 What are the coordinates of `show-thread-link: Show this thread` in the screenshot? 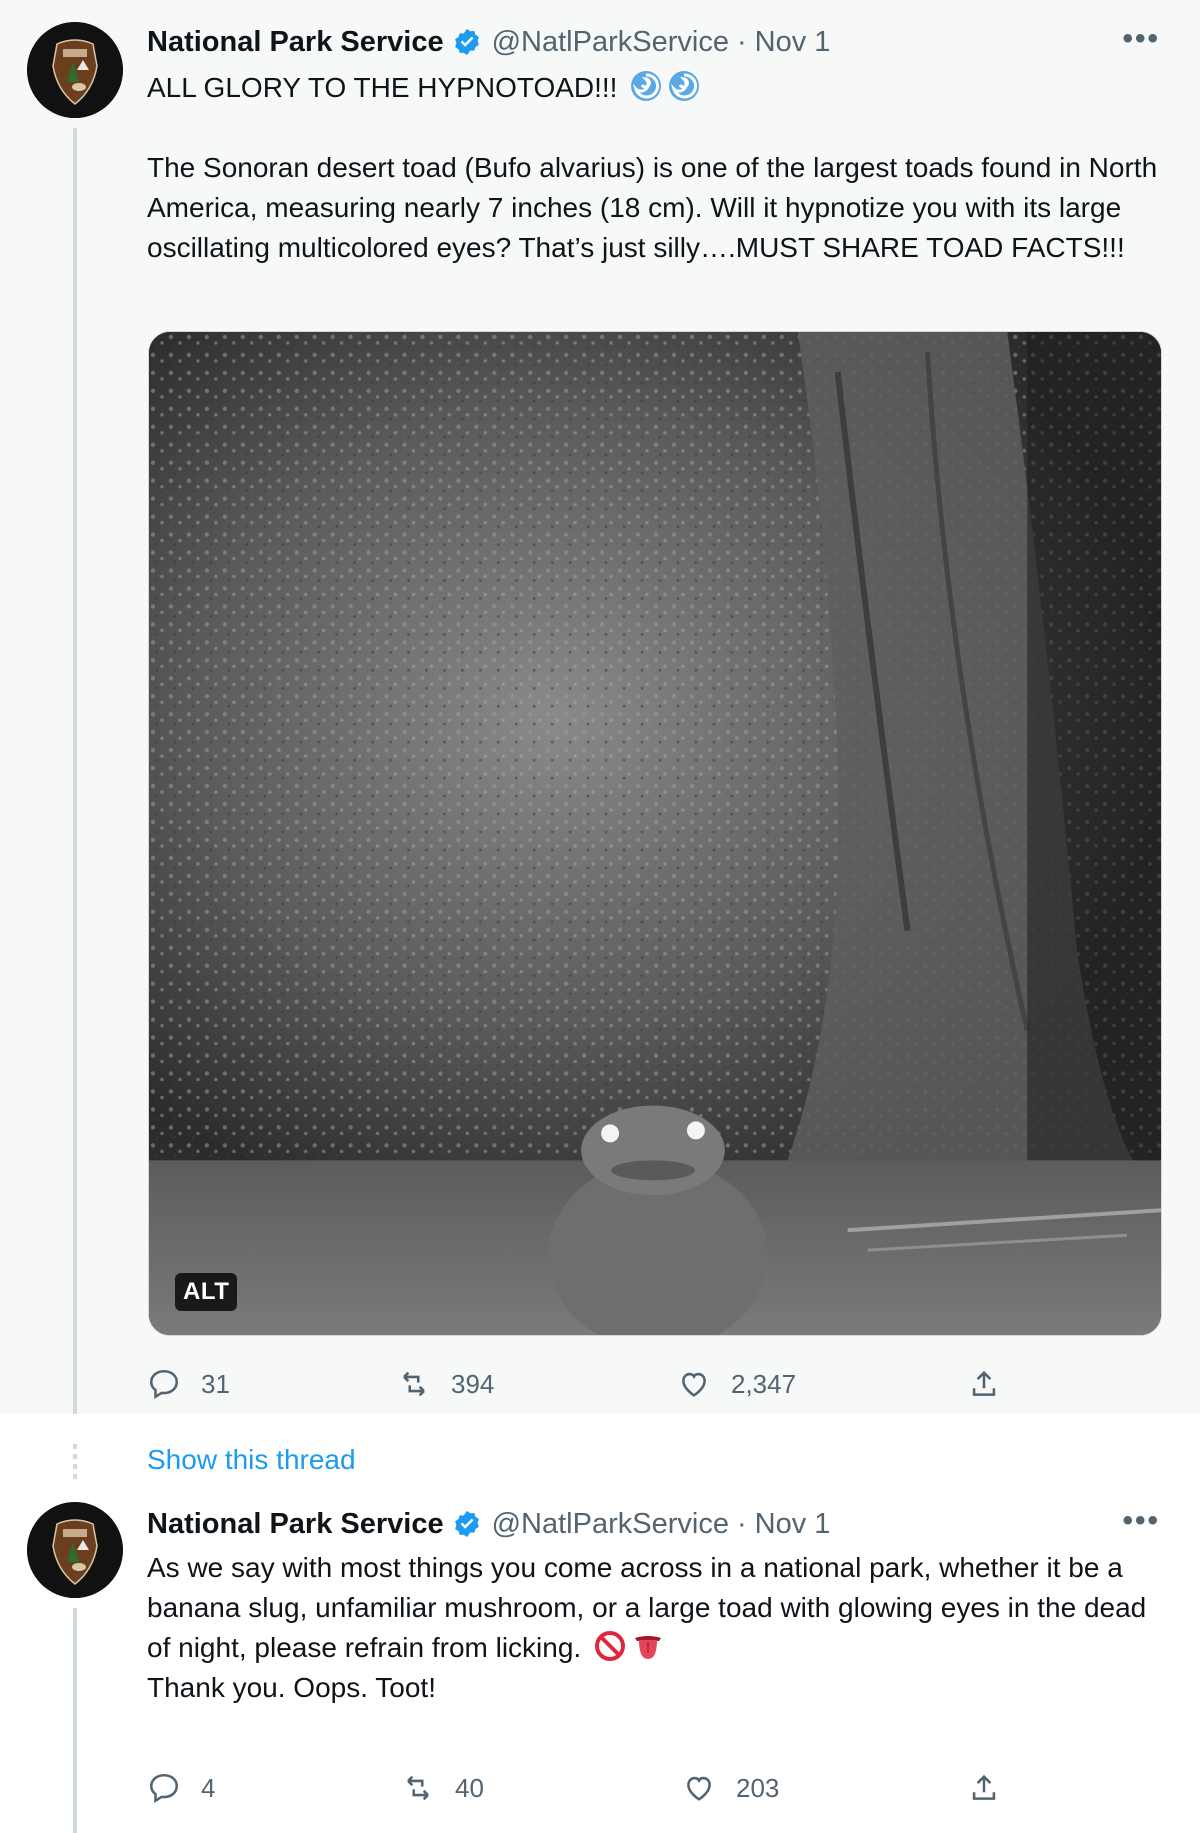 It's located at (251, 1460).